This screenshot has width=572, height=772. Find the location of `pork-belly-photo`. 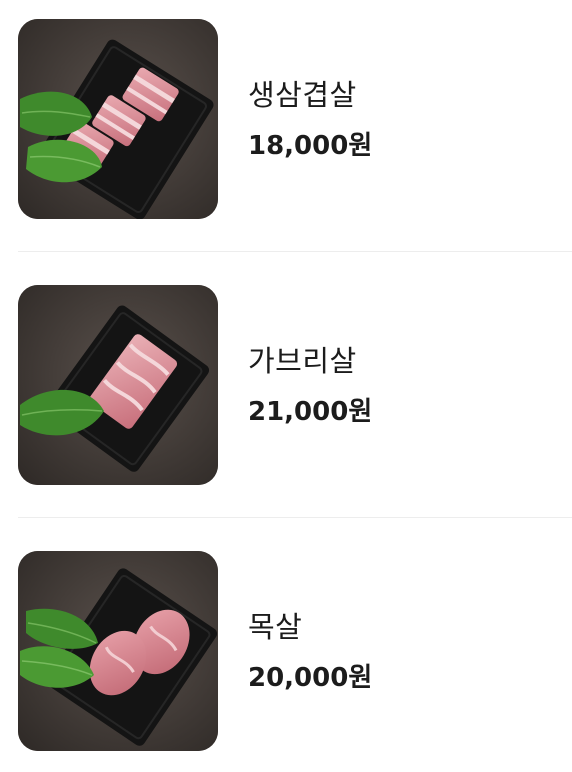

pork-belly-photo is located at coordinates (118, 119).